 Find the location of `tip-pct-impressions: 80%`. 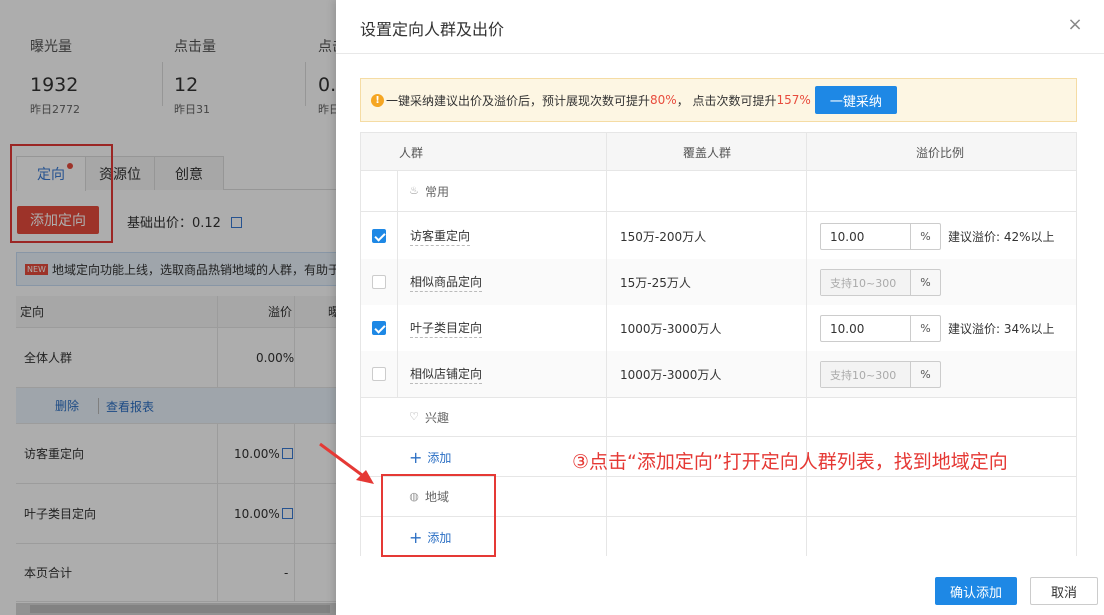

tip-pct-impressions: 80% is located at coordinates (663, 100).